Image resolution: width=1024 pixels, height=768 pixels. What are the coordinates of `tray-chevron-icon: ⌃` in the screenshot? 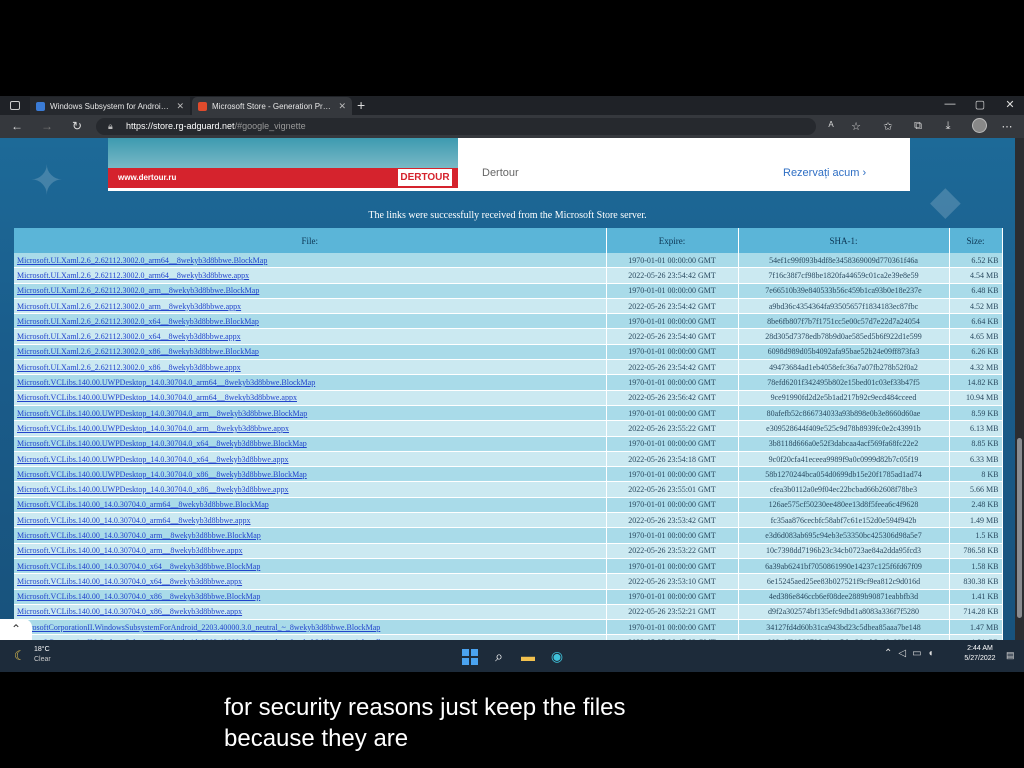 It's located at (891, 653).